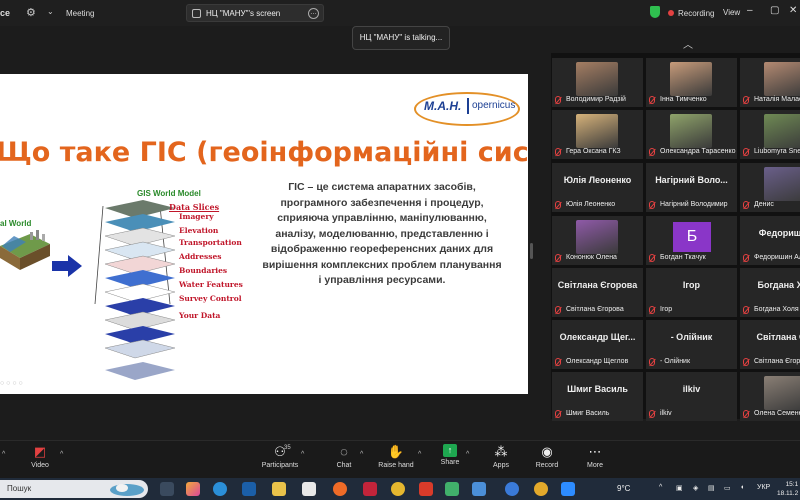  I want to click on participant-tile: Олександра Тарасенко, so click(691, 134).